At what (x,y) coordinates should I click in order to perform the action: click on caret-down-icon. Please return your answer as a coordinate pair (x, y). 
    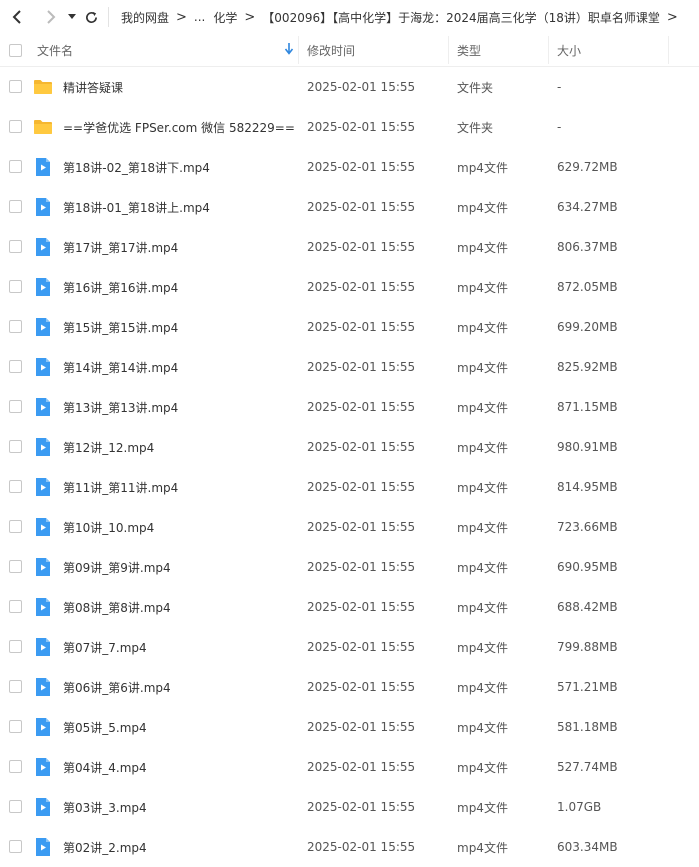
    Looking at the image, I should click on (72, 16).